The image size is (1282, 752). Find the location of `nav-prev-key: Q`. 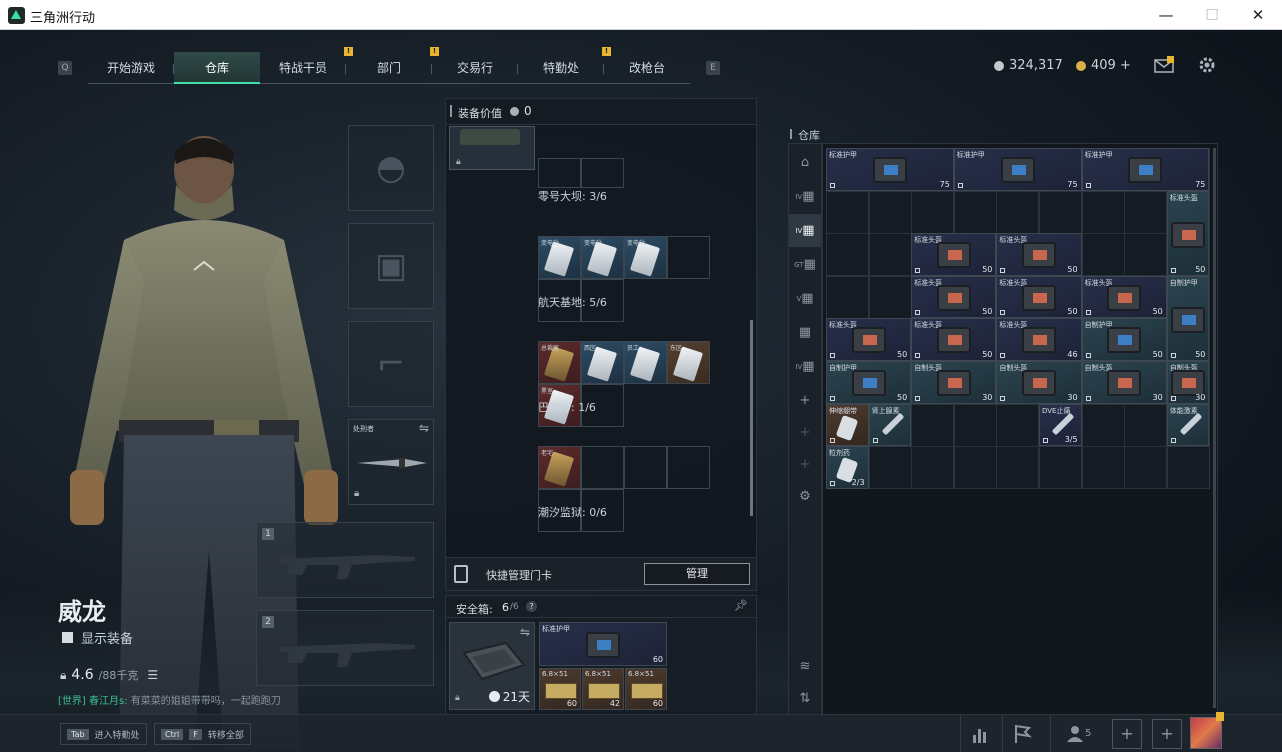

nav-prev-key: Q is located at coordinates (65, 68).